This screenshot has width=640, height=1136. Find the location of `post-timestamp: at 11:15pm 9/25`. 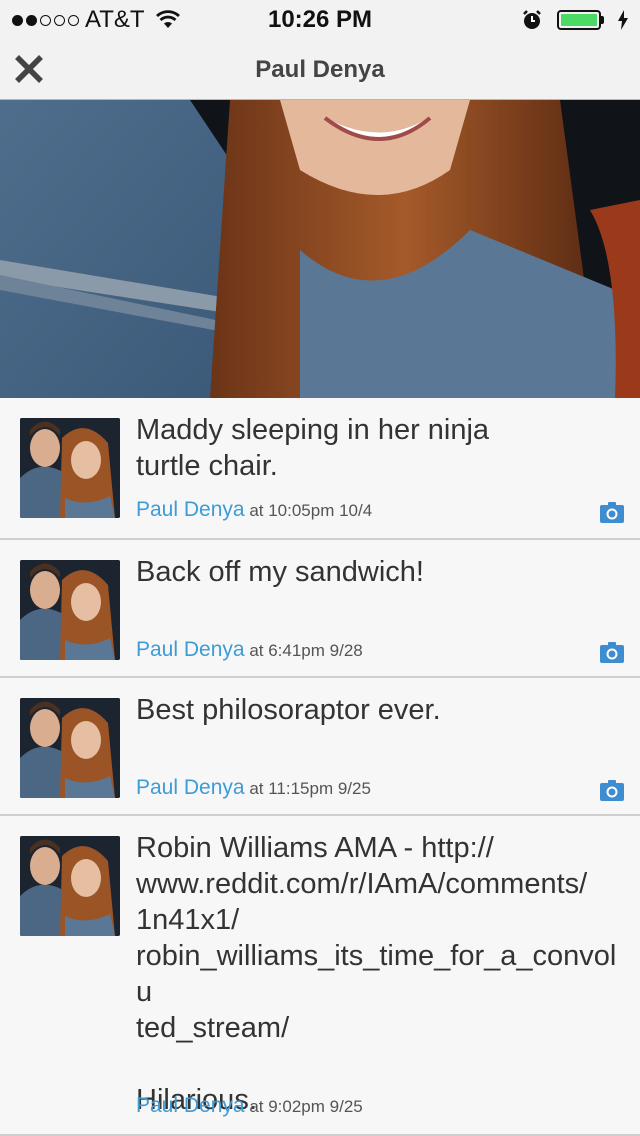

post-timestamp: at 11:15pm 9/25 is located at coordinates (310, 788).